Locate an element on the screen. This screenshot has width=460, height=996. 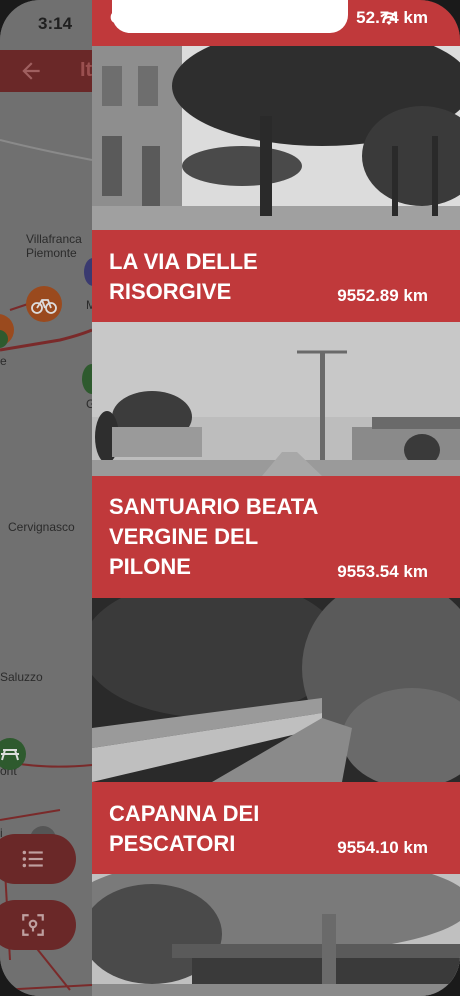
place-label-saluzzo: Saluzzo is located at coordinates (21, 677).